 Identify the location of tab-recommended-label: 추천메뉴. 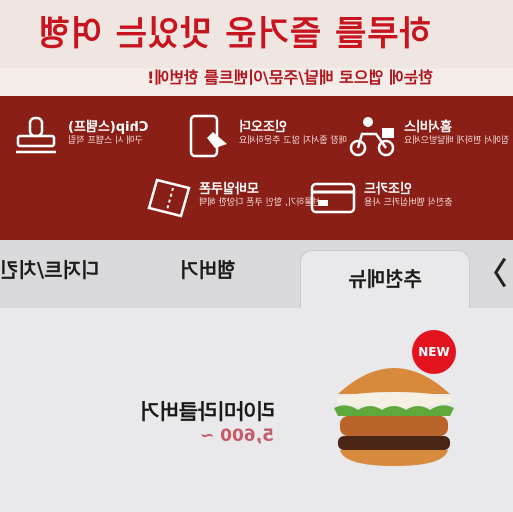
(385, 279).